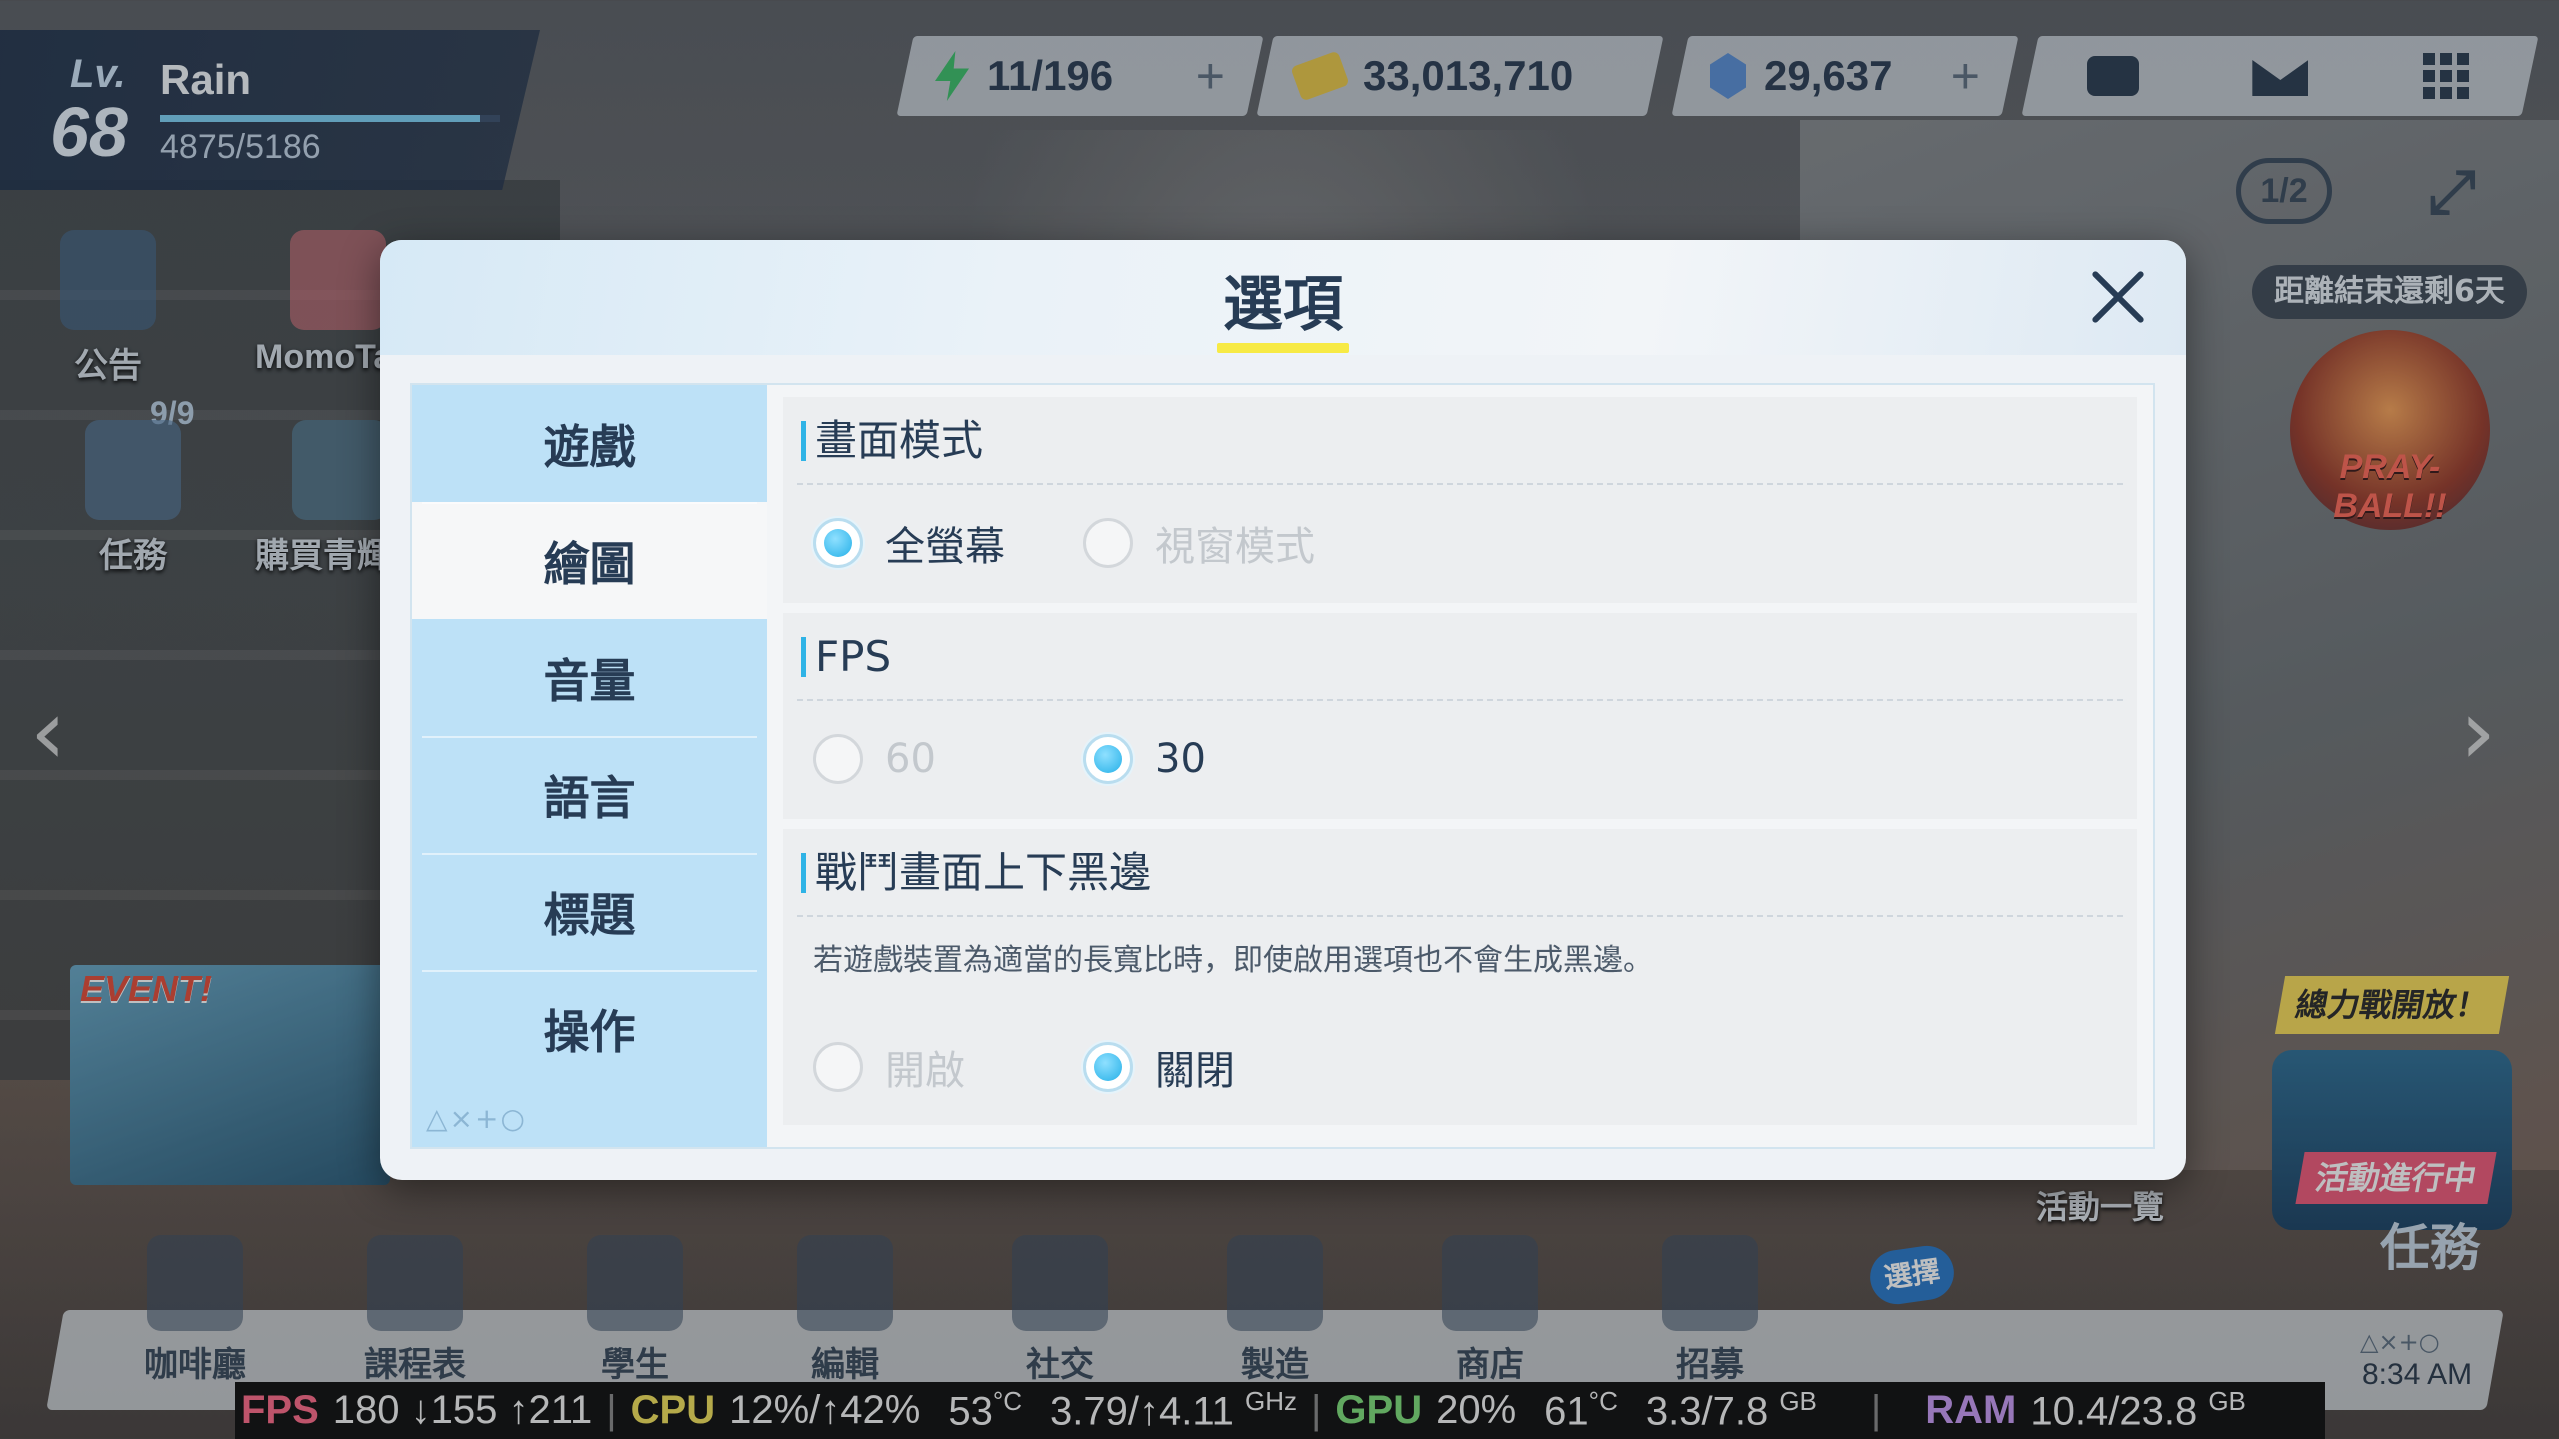 This screenshot has width=2559, height=1439. Describe the element at coordinates (1460, 657) in the screenshot. I see `fps-title: FPS` at that location.